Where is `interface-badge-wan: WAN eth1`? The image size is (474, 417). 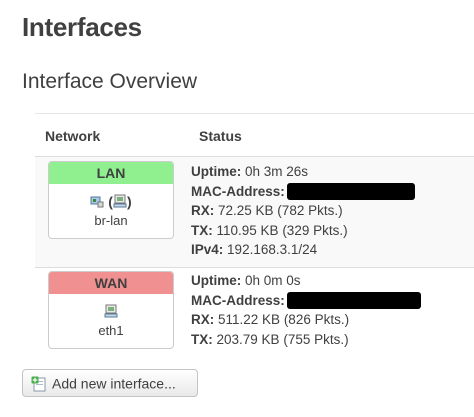
interface-badge-wan: WAN eth1 is located at coordinates (111, 310).